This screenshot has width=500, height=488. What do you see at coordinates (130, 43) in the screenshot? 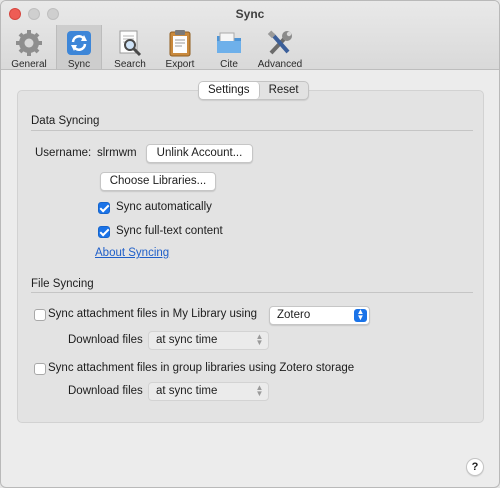
I see `search-icon` at bounding box center [130, 43].